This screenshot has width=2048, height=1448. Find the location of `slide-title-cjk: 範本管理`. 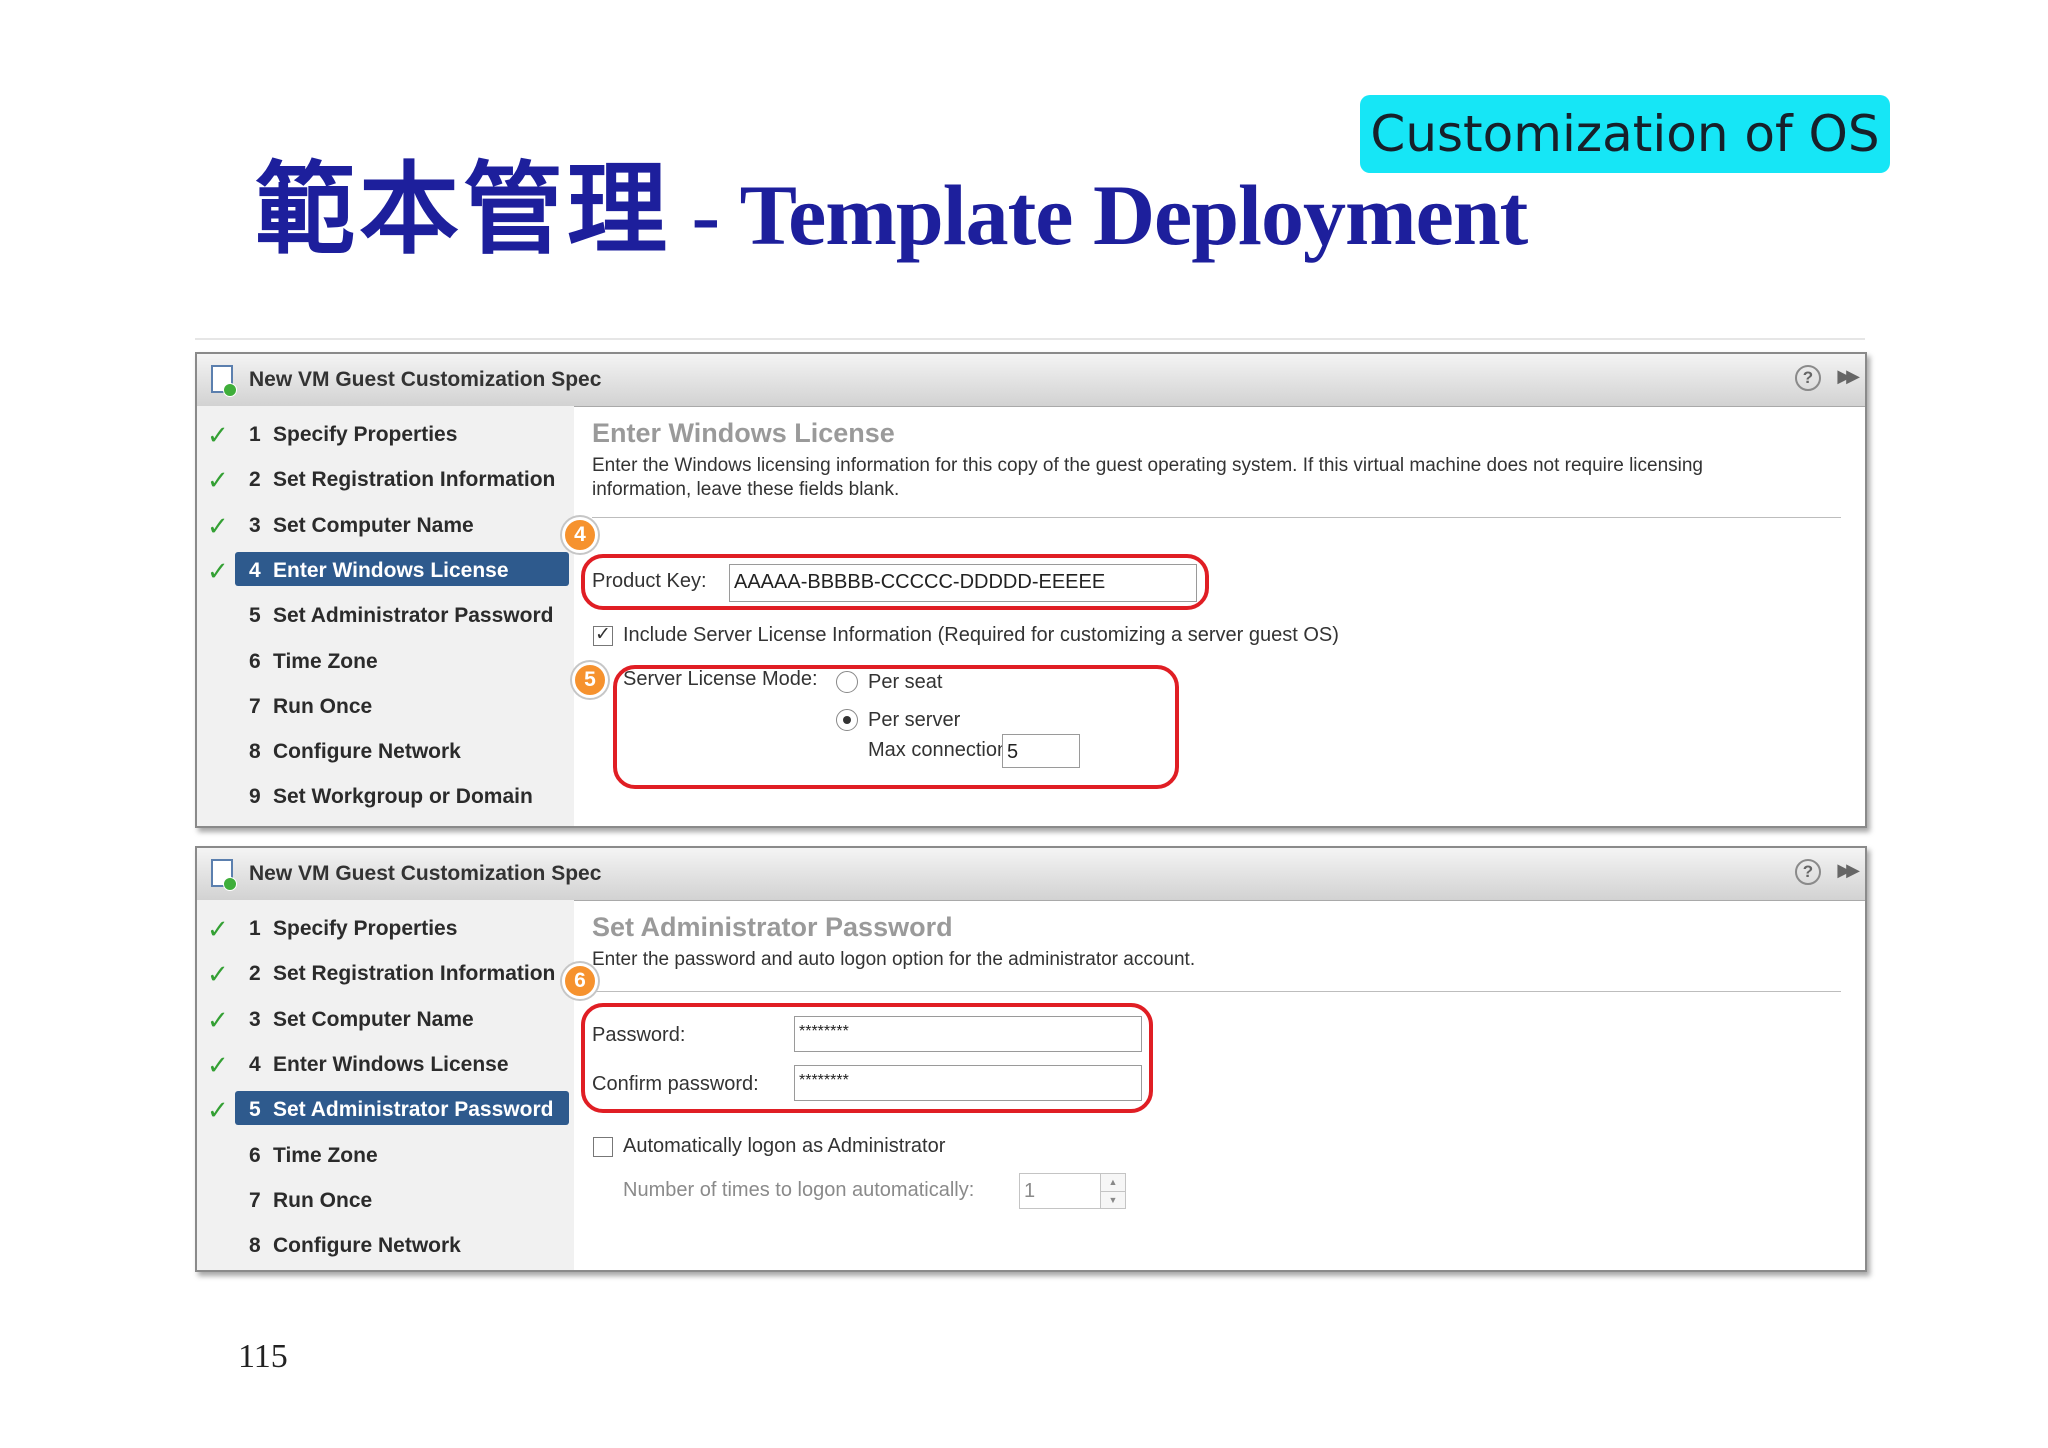

slide-title-cjk: 範本管理 is located at coordinates (463, 210).